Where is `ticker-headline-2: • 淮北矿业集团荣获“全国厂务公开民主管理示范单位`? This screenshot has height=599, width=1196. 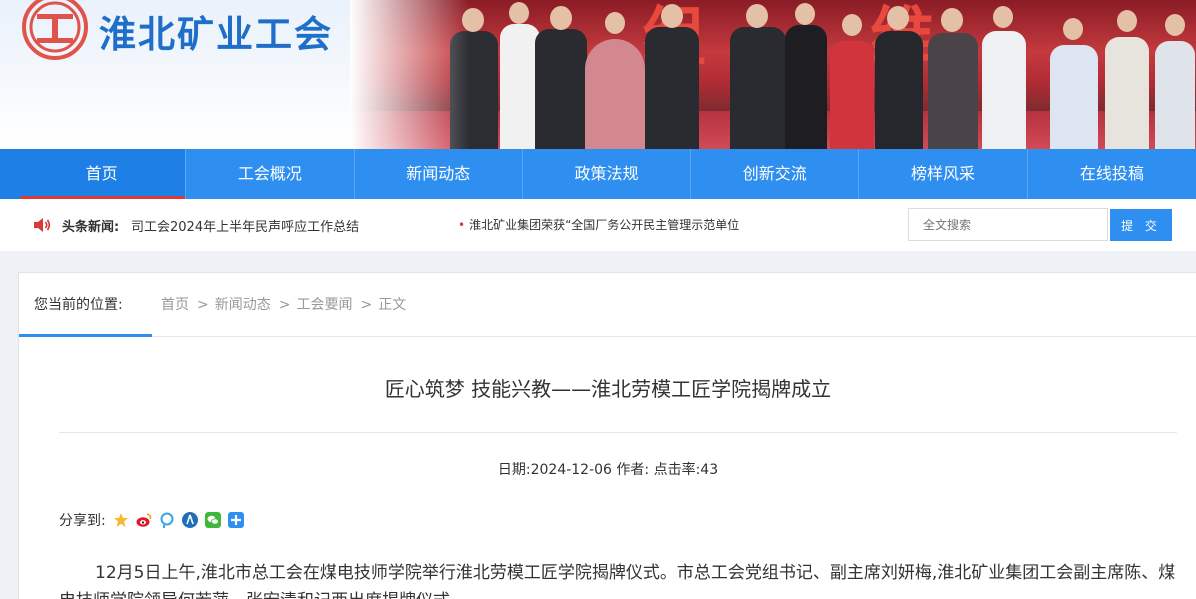 ticker-headline-2: • 淮北矿业集团荣获“全国厂务公开民主管理示范单位 is located at coordinates (622, 224).